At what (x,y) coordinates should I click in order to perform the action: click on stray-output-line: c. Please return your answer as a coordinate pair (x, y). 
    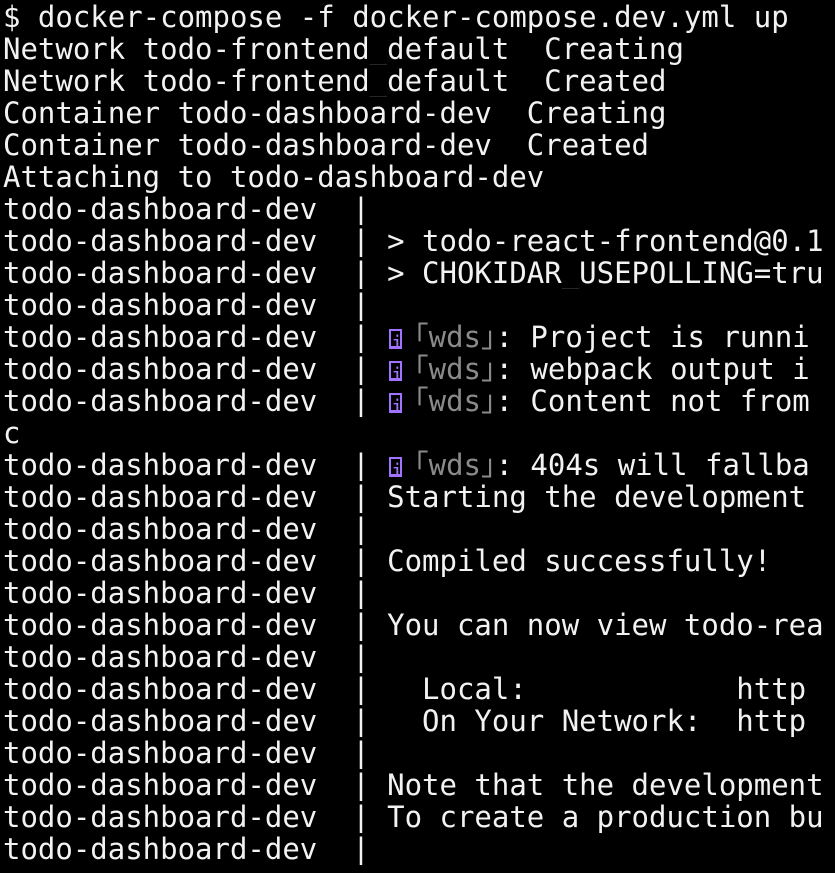
    Looking at the image, I should click on (12, 433).